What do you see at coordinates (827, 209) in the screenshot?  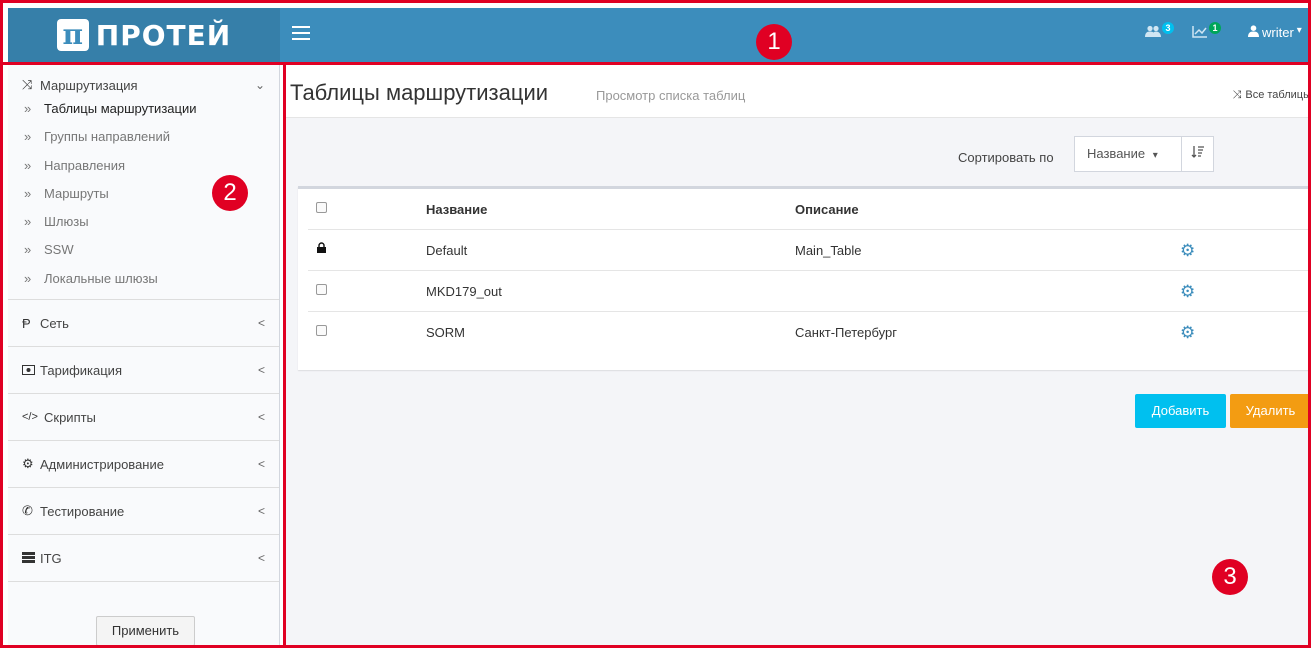 I see `column-header-description: Описание` at bounding box center [827, 209].